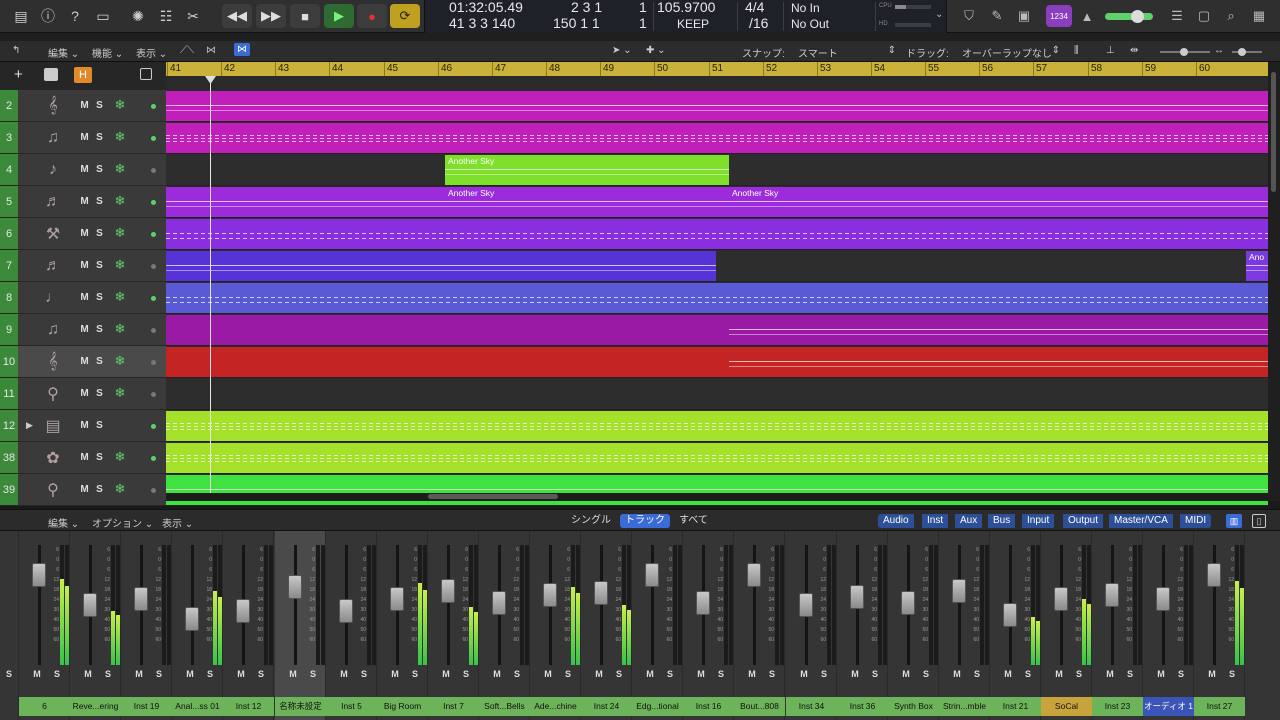  Describe the element at coordinates (187, 50) in the screenshot. I see `automation-icon: ⟋⟍` at that location.